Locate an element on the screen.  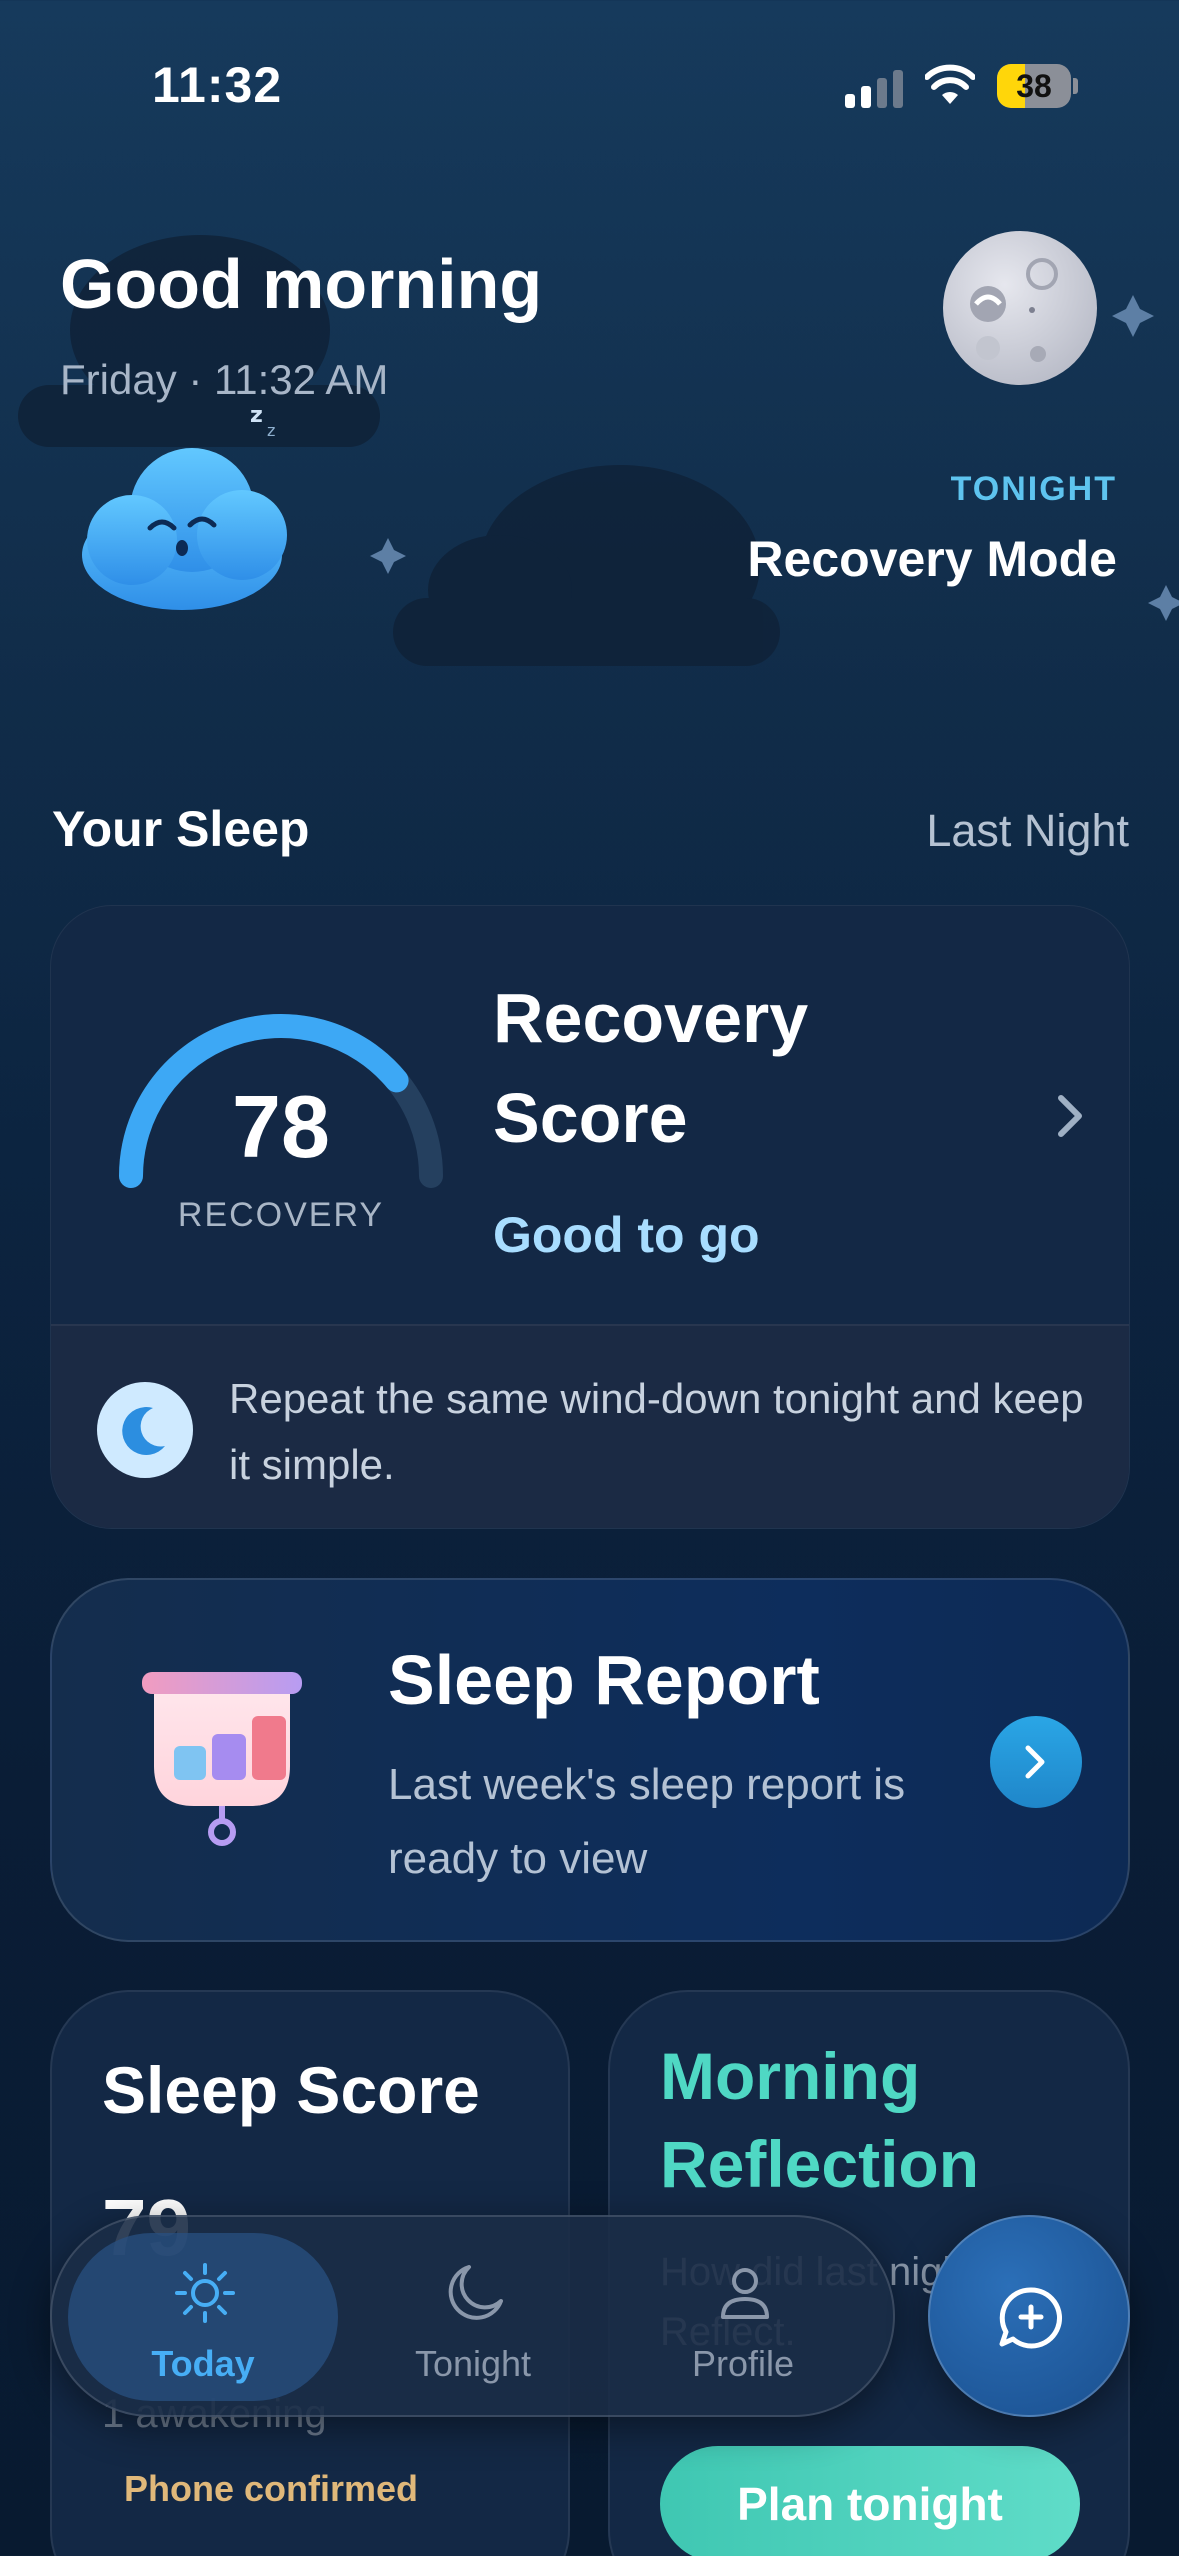
tab-label: Tonight is located at coordinates (473, 2363).